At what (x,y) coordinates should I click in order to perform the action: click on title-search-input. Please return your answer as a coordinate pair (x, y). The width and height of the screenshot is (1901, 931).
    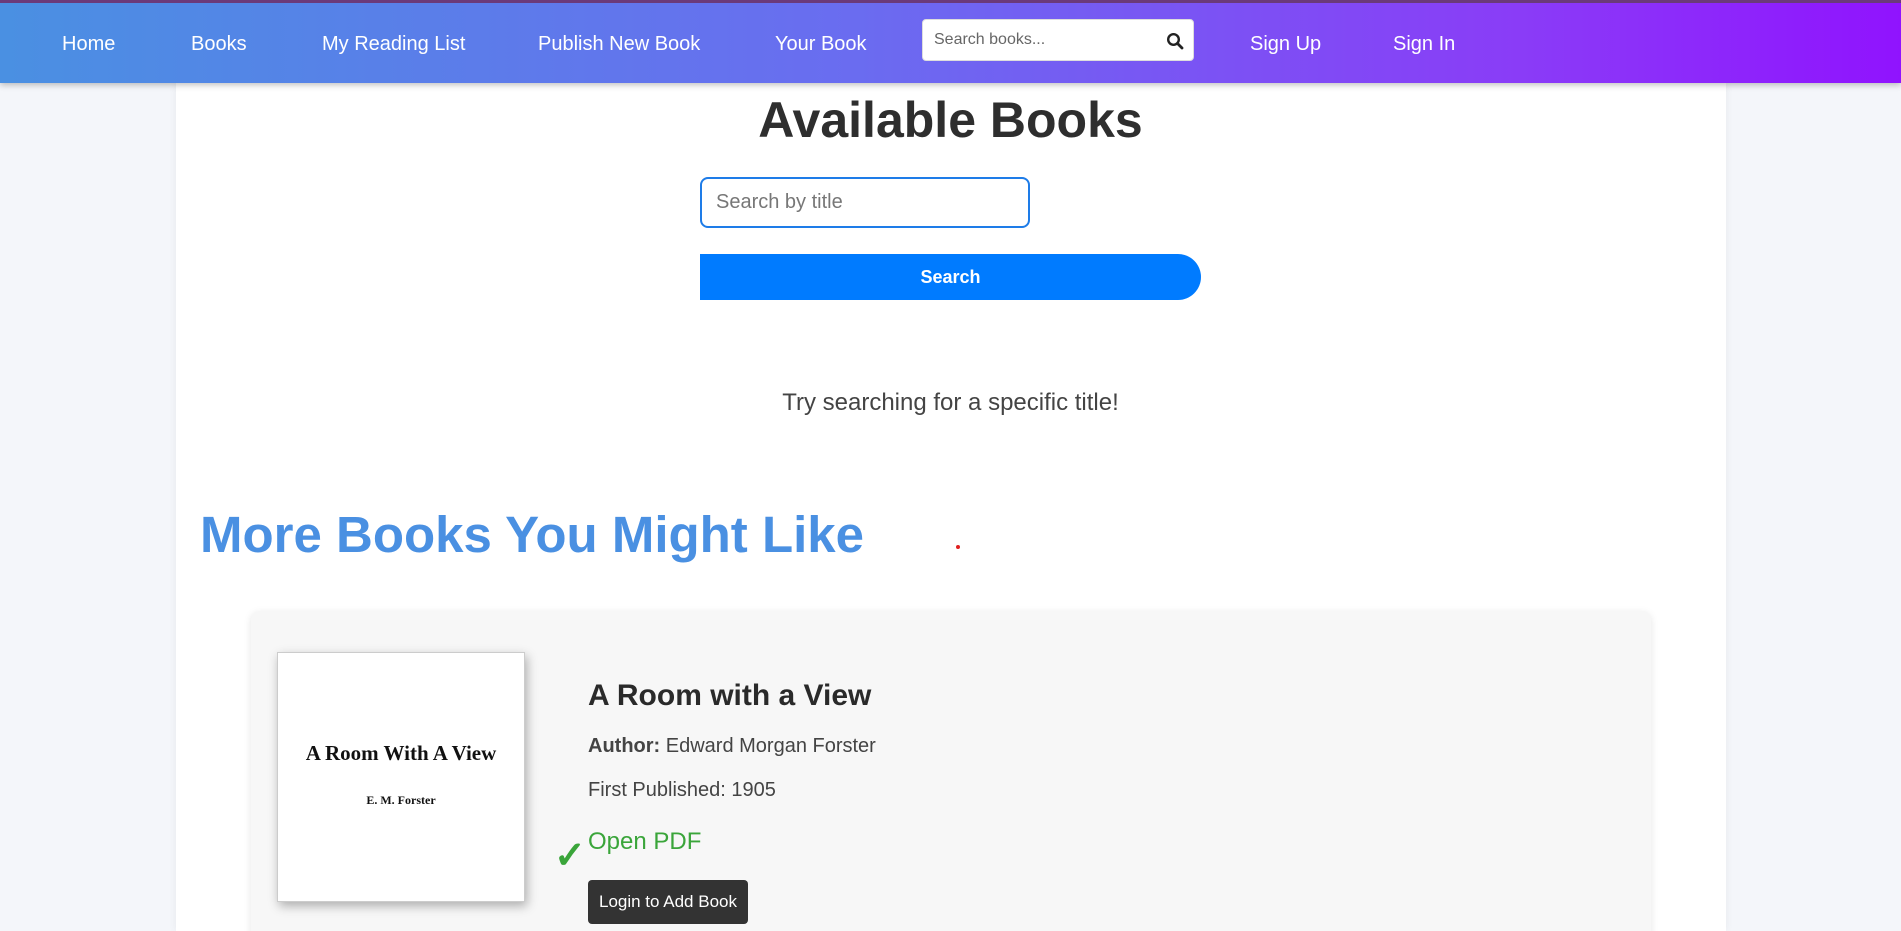
    Looking at the image, I should click on (865, 202).